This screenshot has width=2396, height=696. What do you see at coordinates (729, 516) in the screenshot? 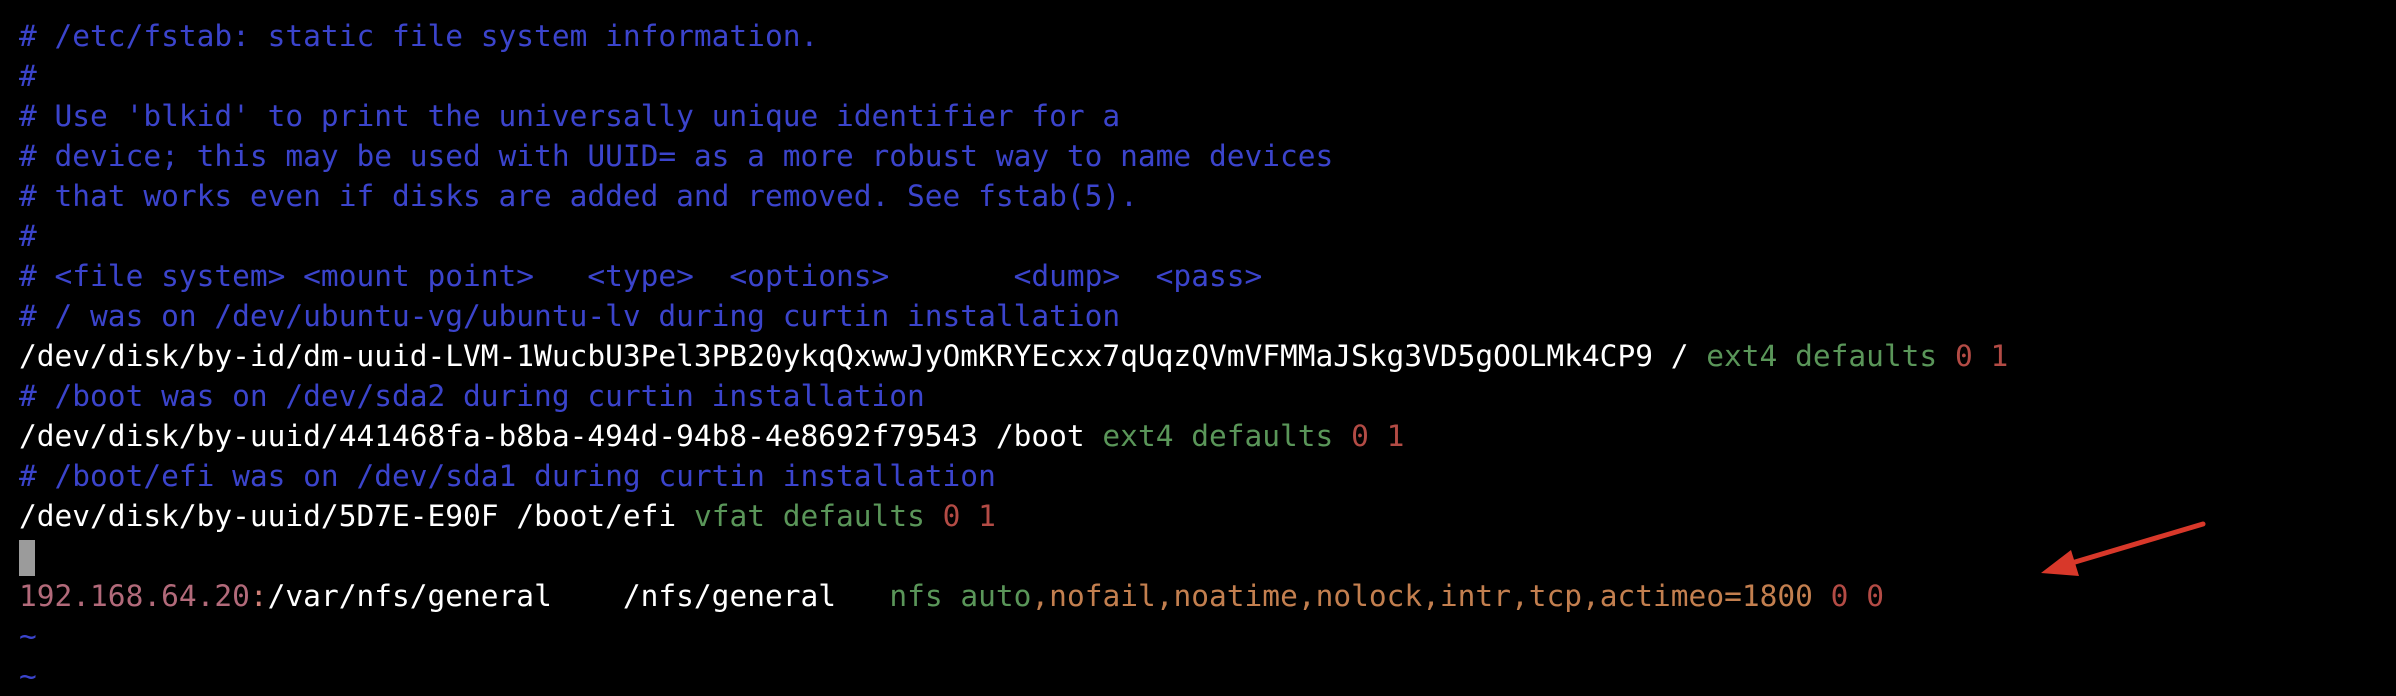
I see `fs-type: vfat` at bounding box center [729, 516].